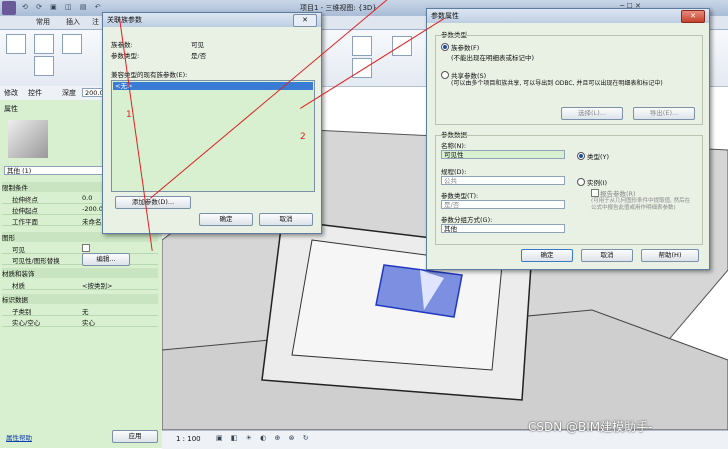 Image resolution: width=728 pixels, height=449 pixels. Describe the element at coordinates (493, 58) in the screenshot. I see `family-param-desc: (不能出现在明细表或标记中)` at that location.